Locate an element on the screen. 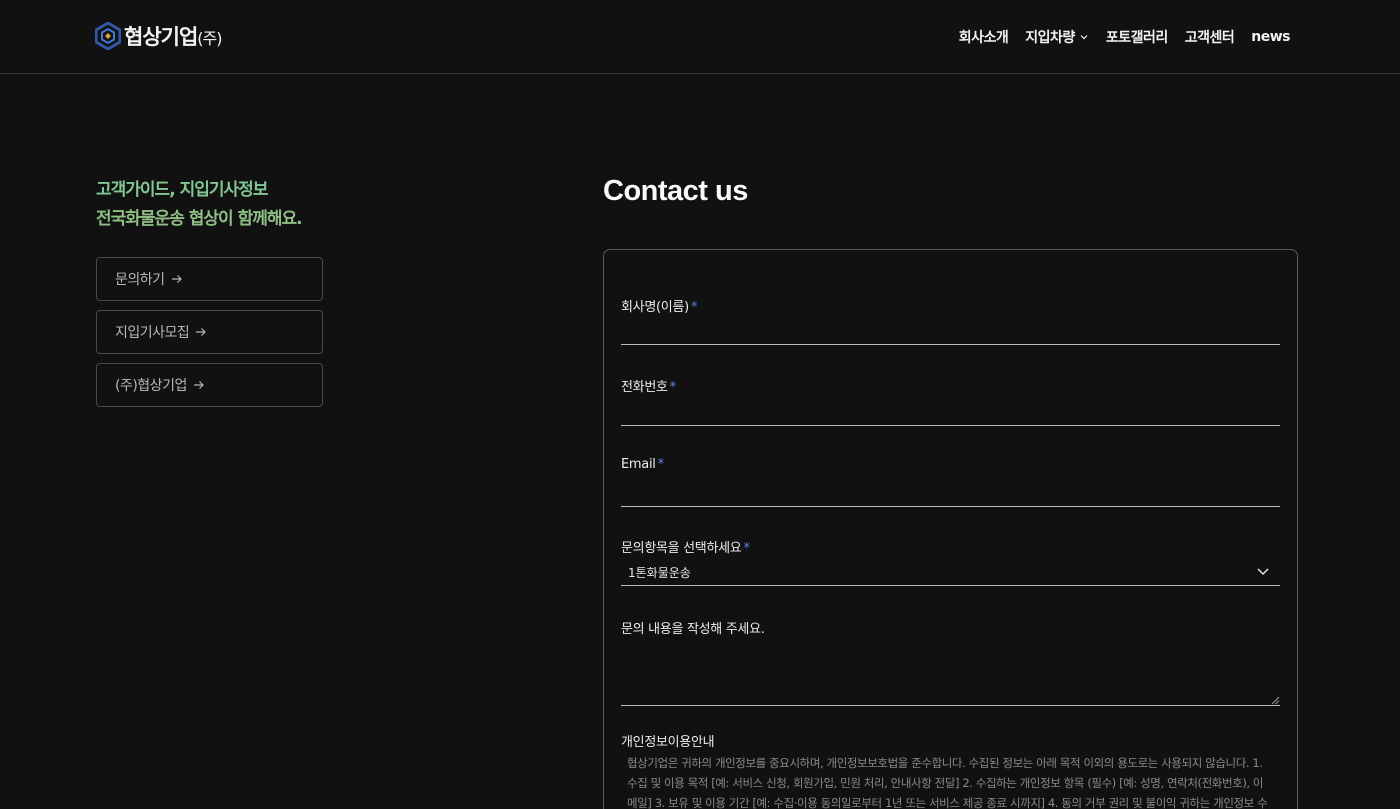 The image size is (1400, 809). message-textarea is located at coordinates (950, 705).